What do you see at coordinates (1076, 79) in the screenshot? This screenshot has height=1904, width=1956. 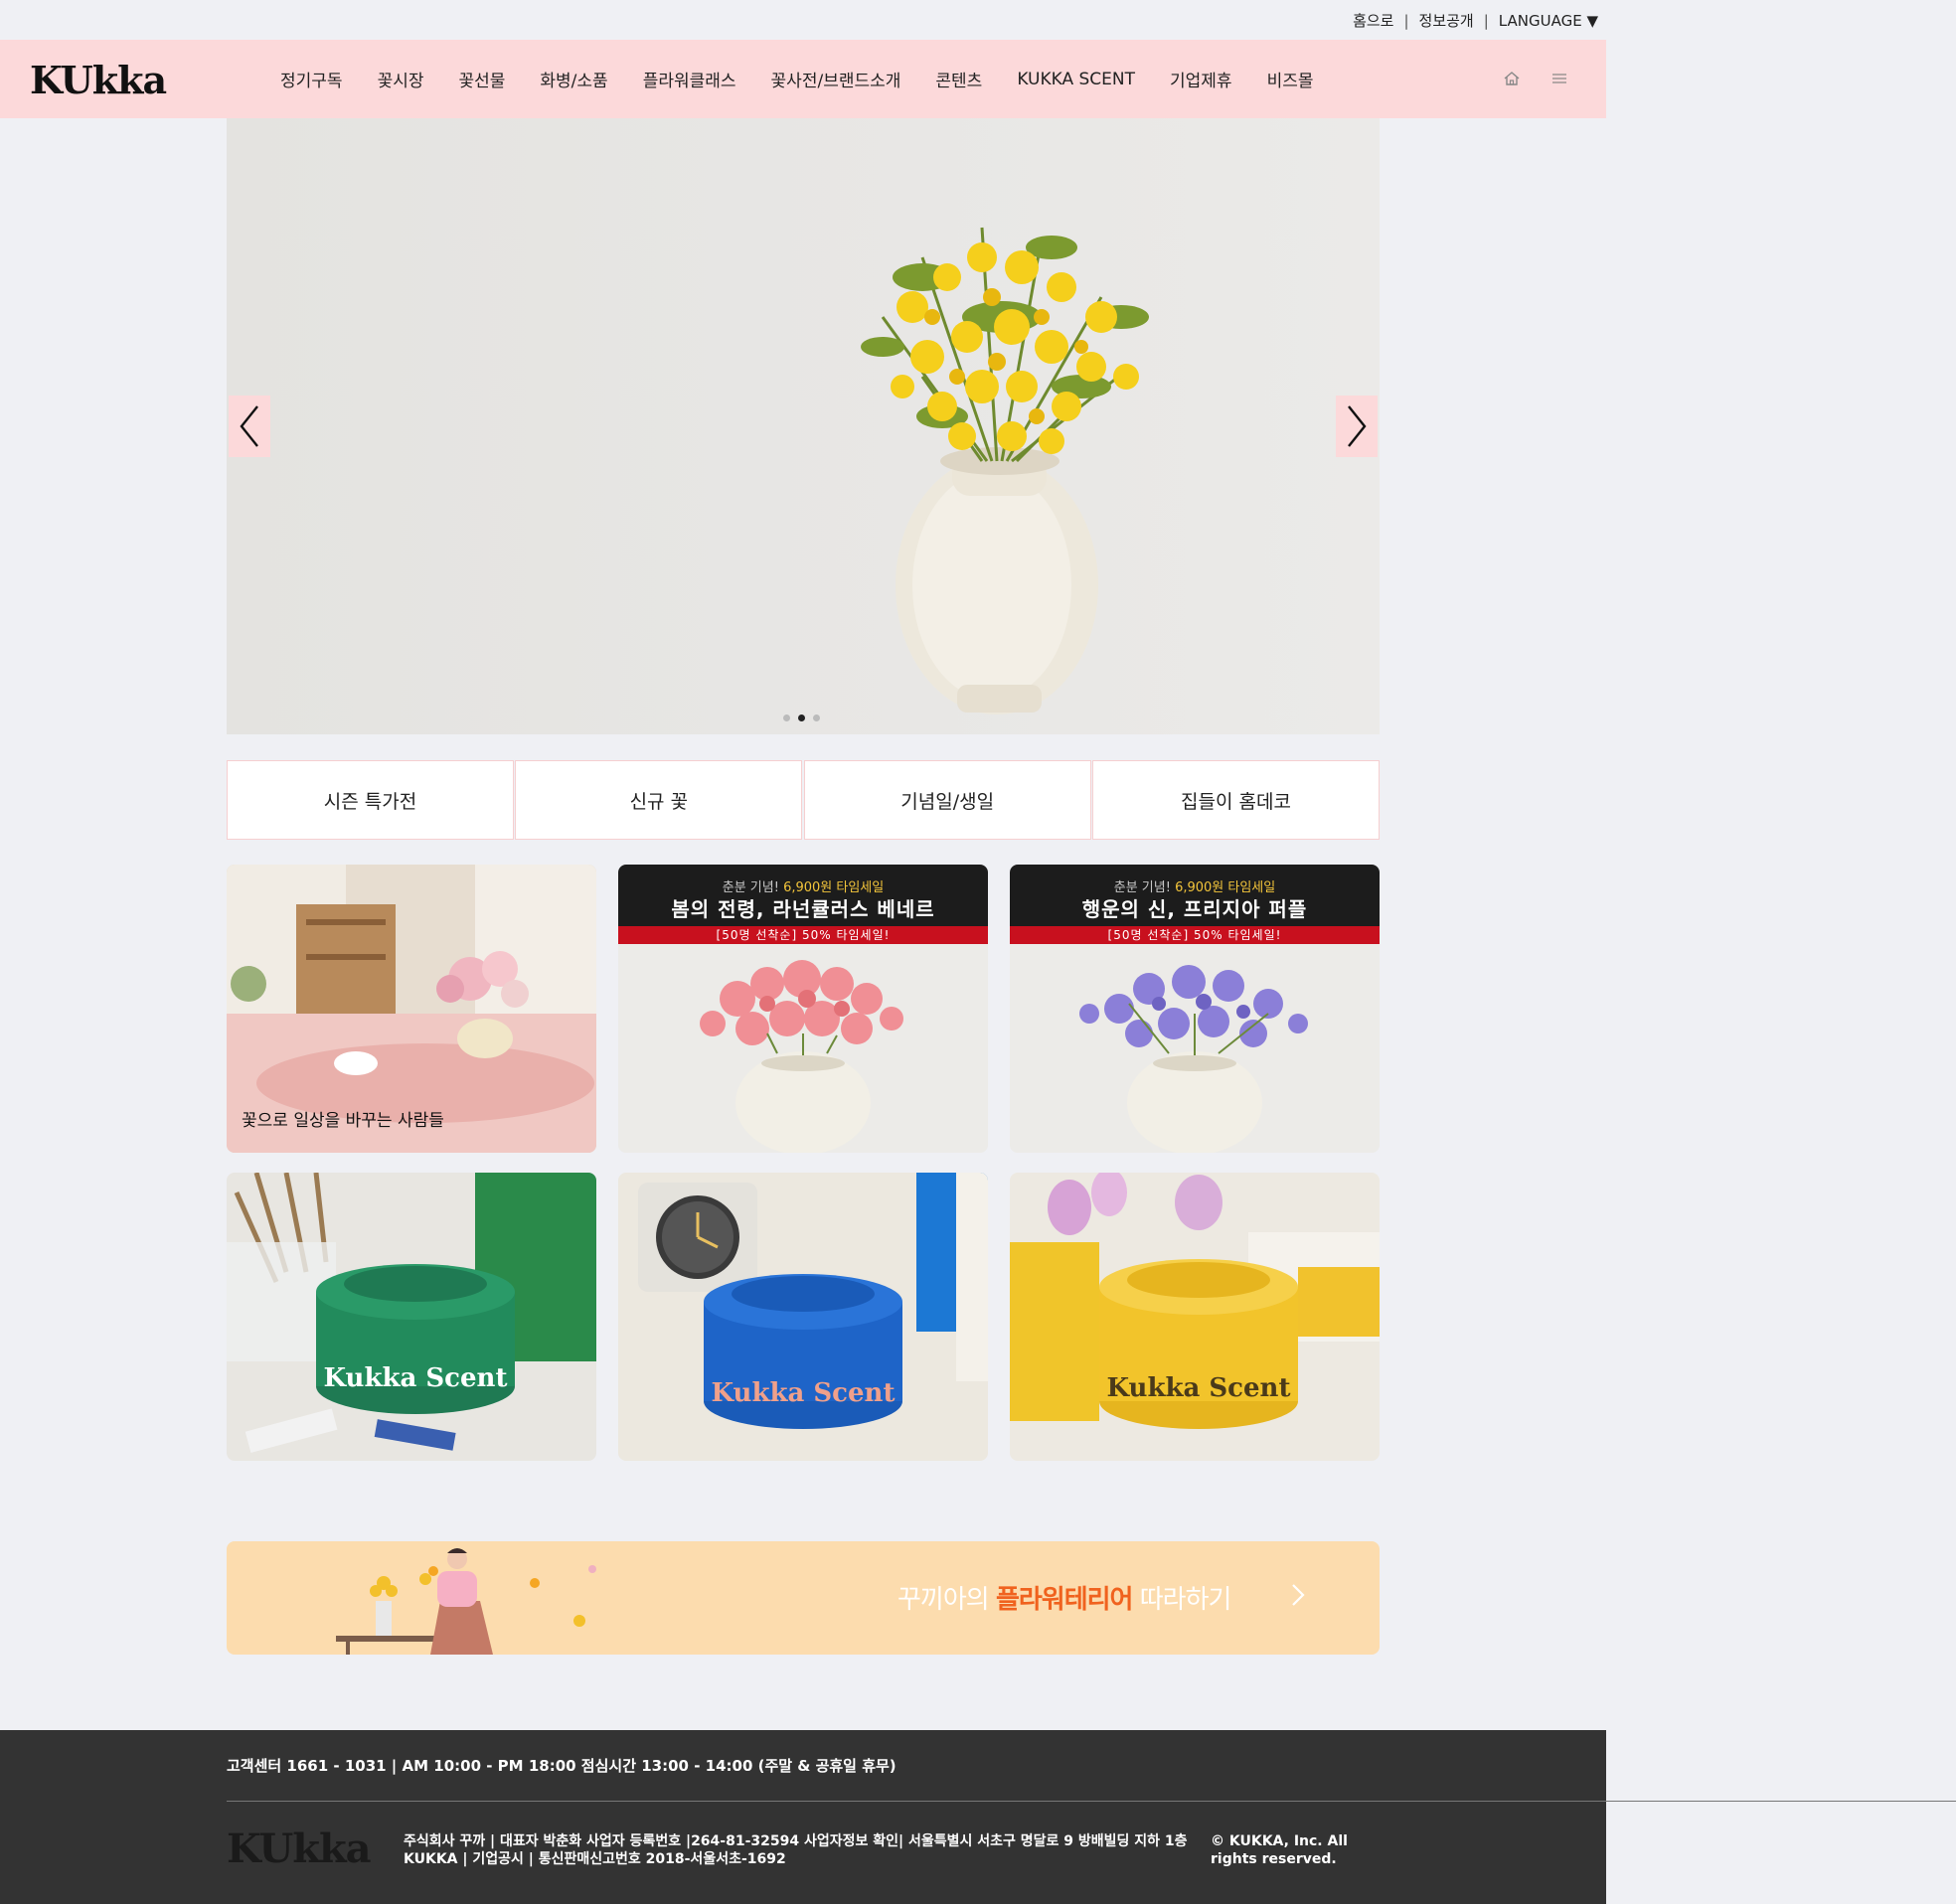 I see `nav-kukka-scent: KUKKA SCENT` at bounding box center [1076, 79].